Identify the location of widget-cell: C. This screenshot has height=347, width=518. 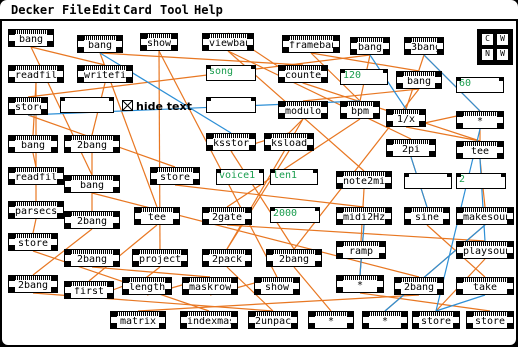
(487, 39).